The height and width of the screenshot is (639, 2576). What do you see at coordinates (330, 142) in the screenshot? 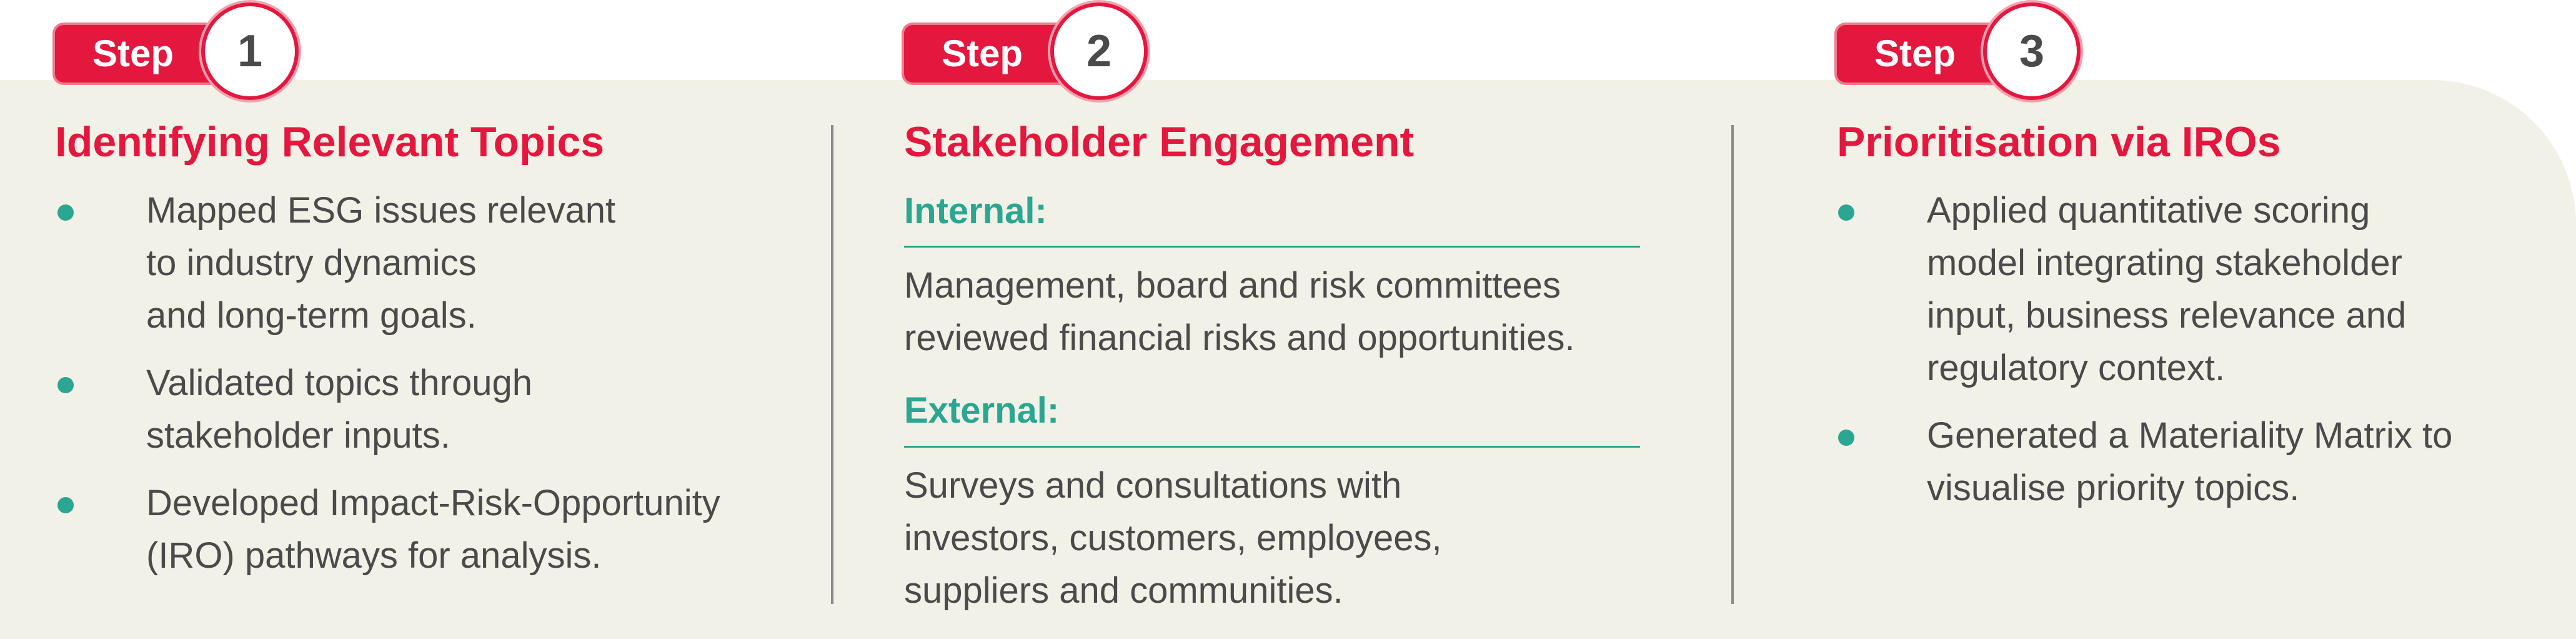
I see `step-1-heading: Identifying Relevant Topics` at bounding box center [330, 142].